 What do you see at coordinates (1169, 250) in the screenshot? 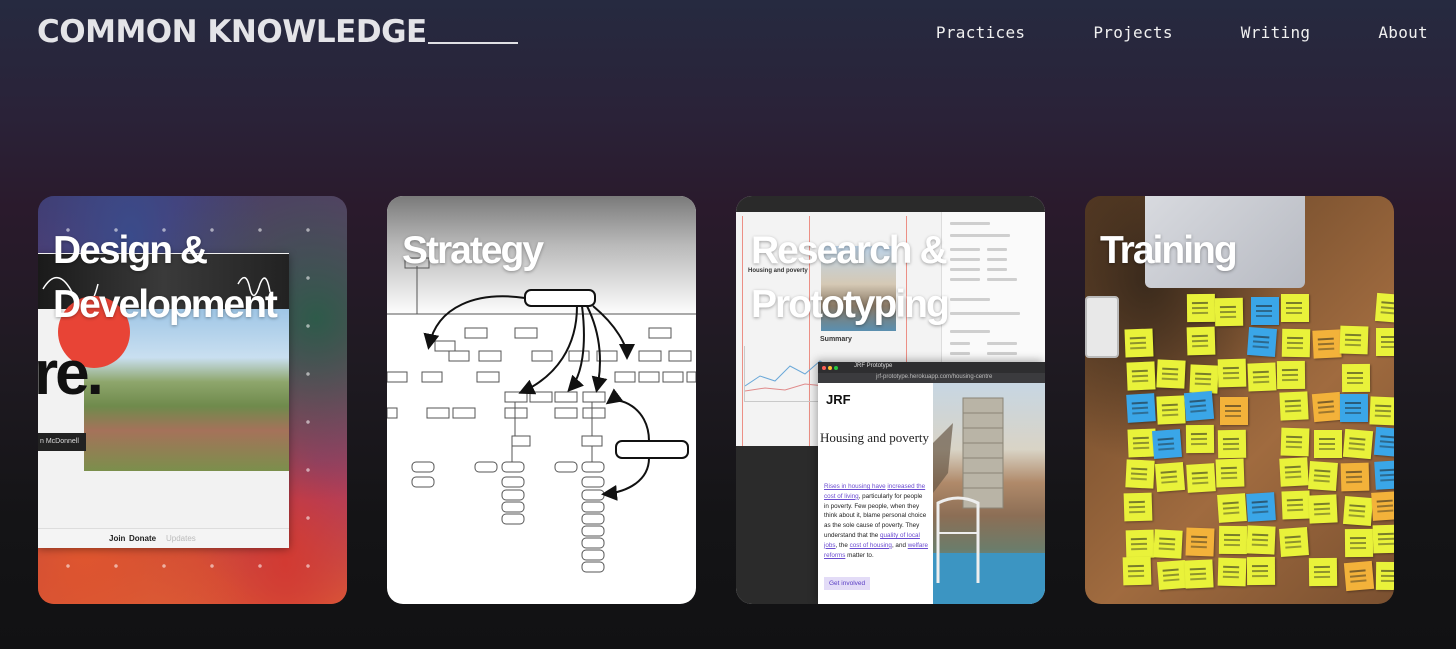
I see `card-title: Training` at bounding box center [1169, 250].